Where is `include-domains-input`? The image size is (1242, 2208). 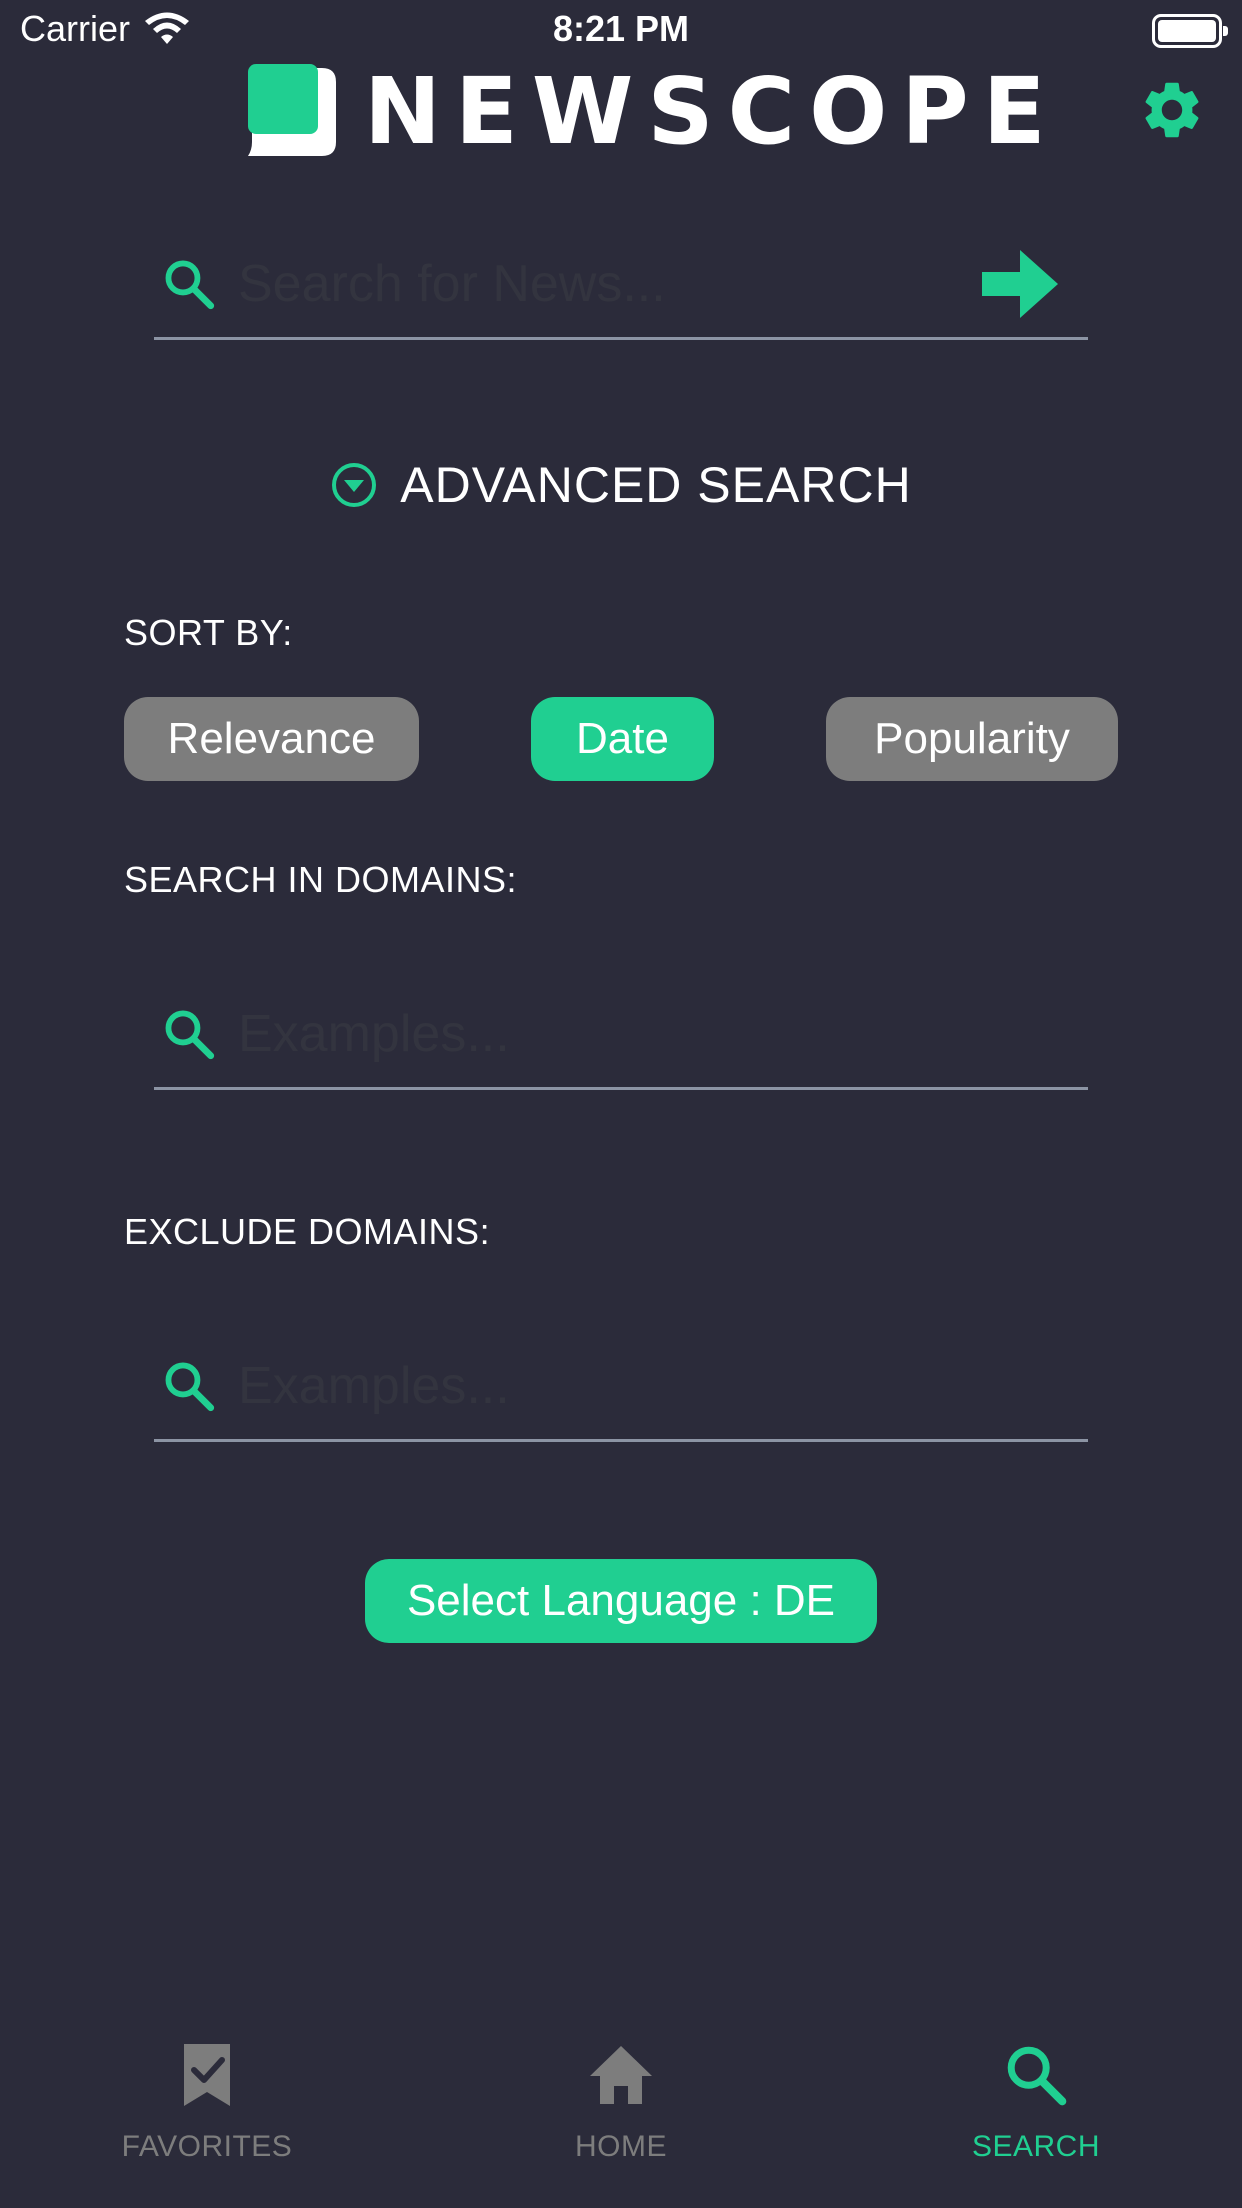 include-domains-input is located at coordinates (663, 1033).